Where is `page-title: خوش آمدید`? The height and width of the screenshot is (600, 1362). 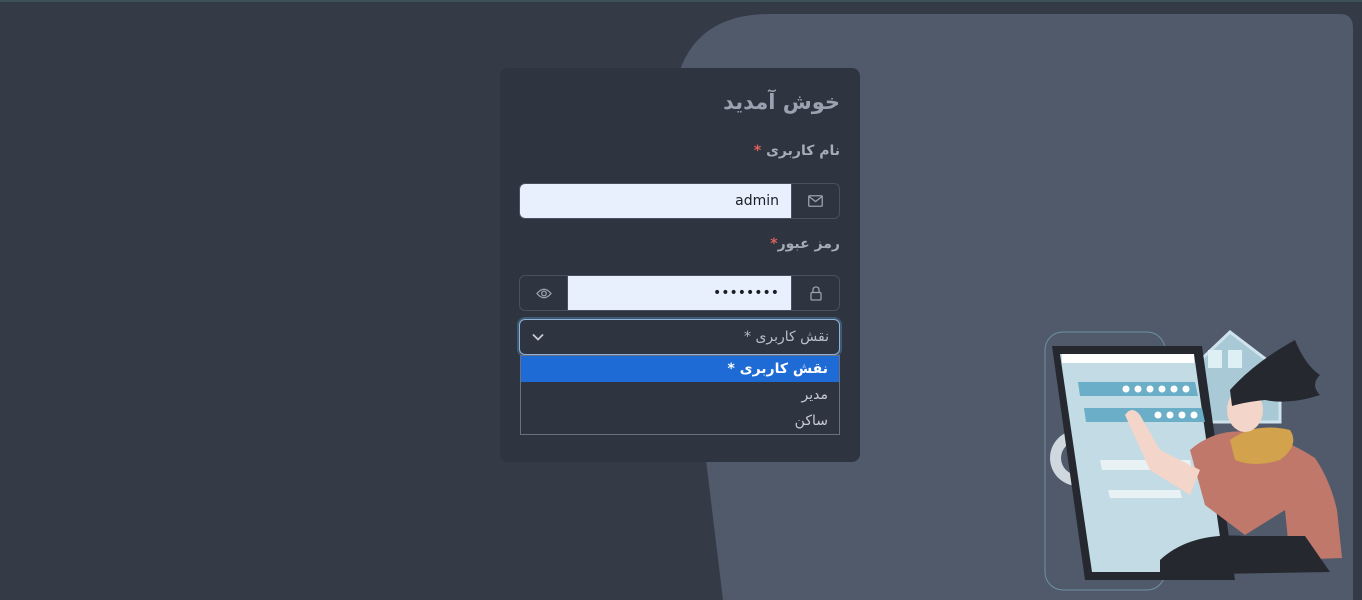
page-title: خوش آمدید is located at coordinates (781, 102).